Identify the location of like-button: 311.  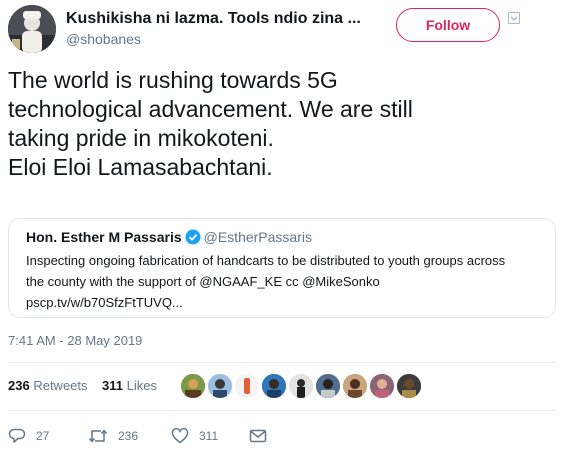
(194, 436).